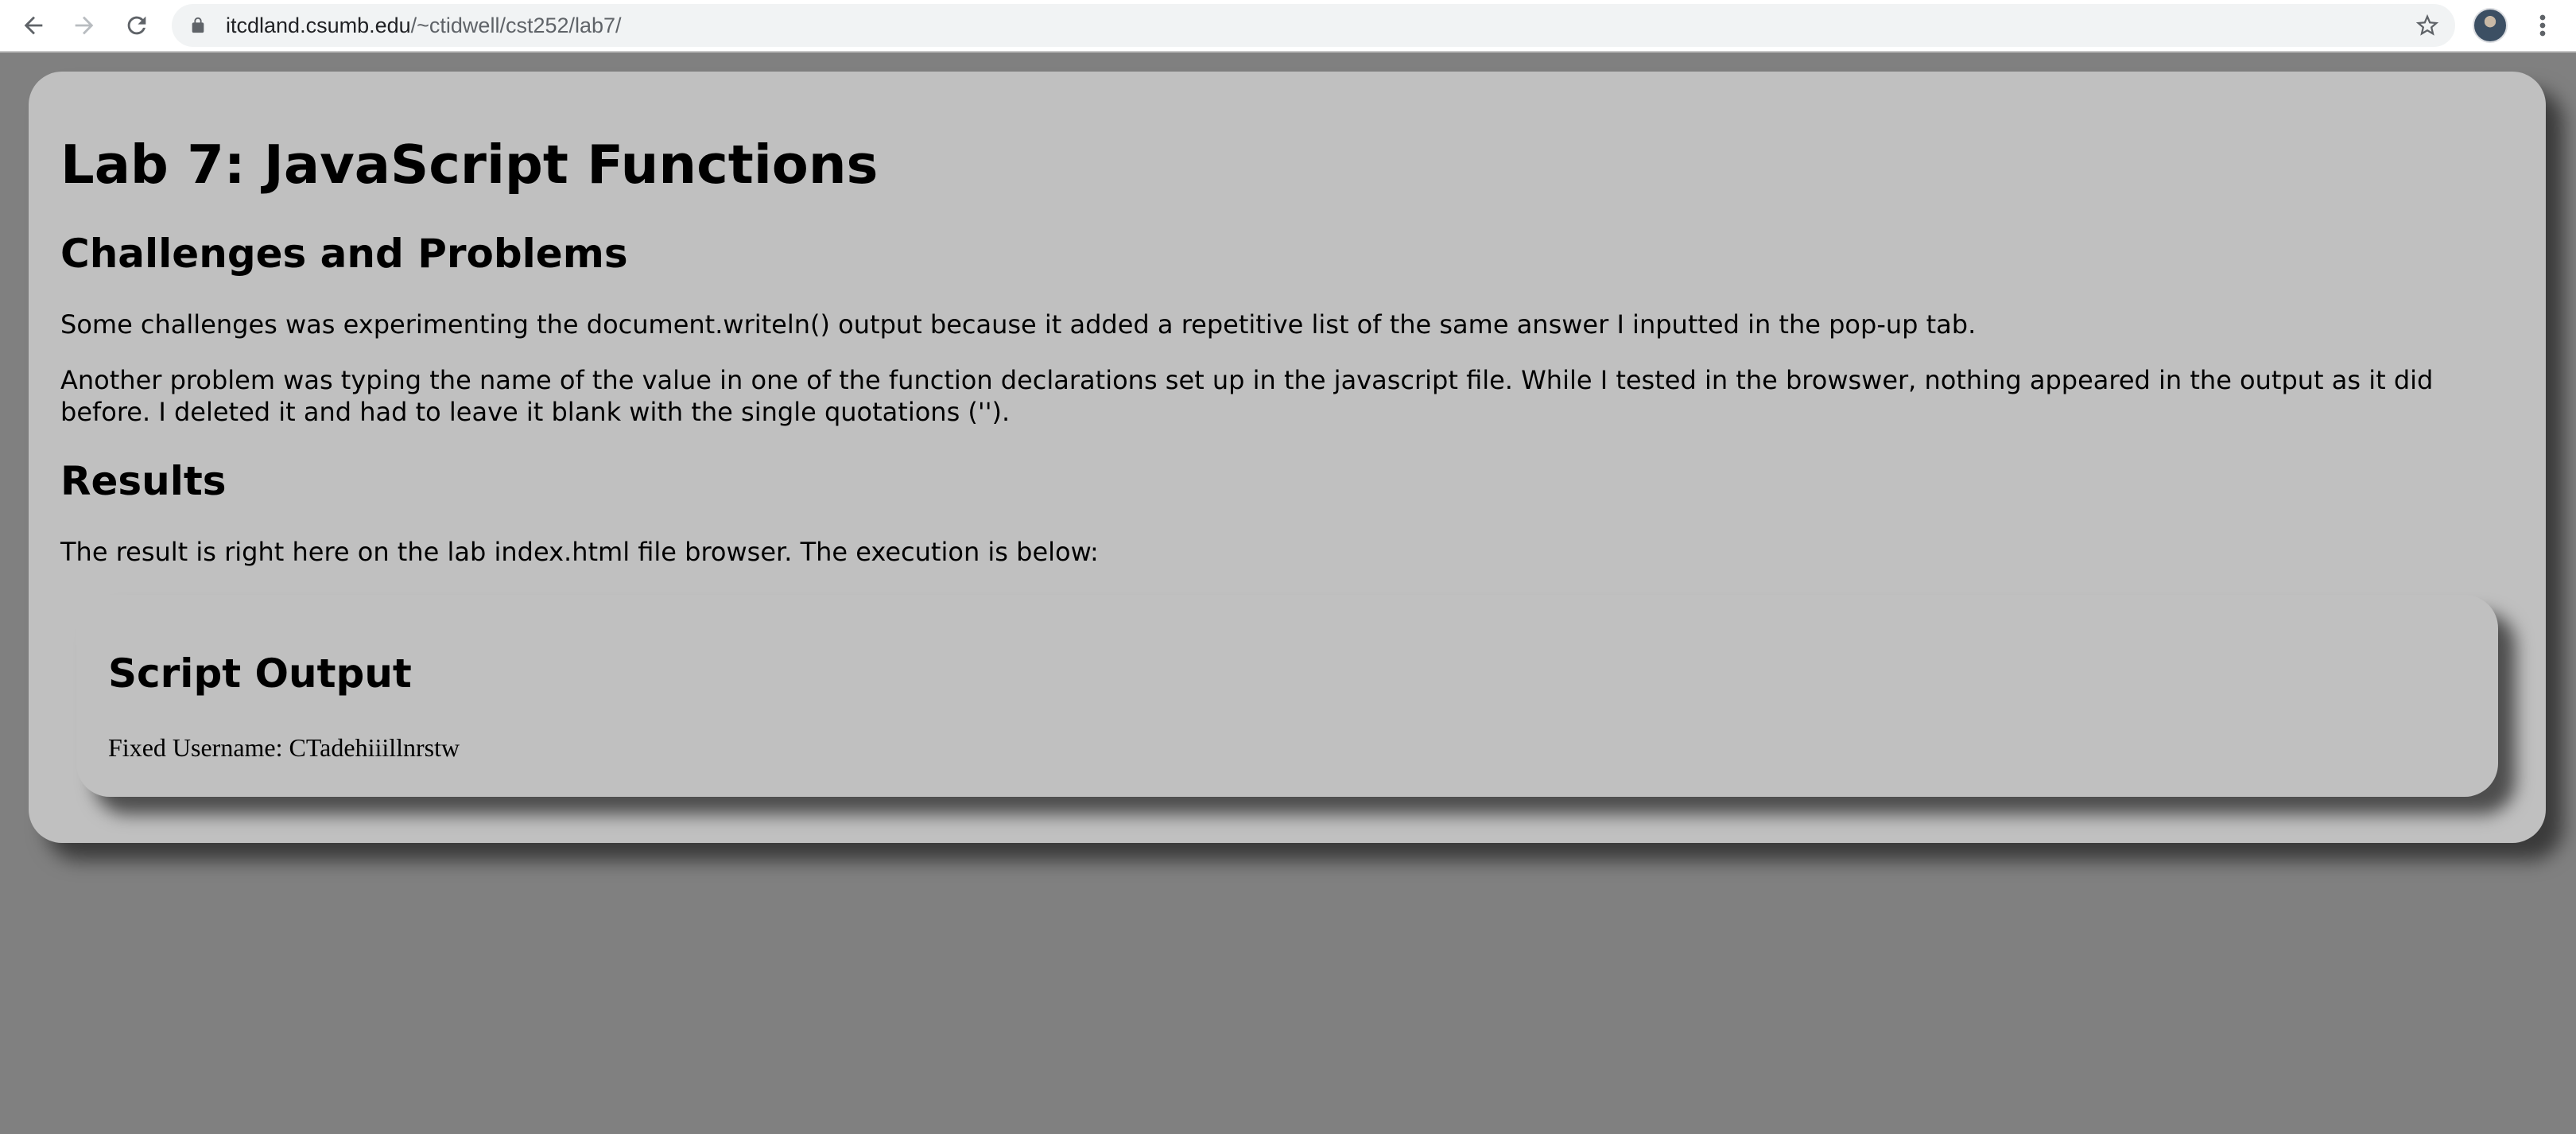  Describe the element at coordinates (2543, 25) in the screenshot. I see `menu-icon` at that location.